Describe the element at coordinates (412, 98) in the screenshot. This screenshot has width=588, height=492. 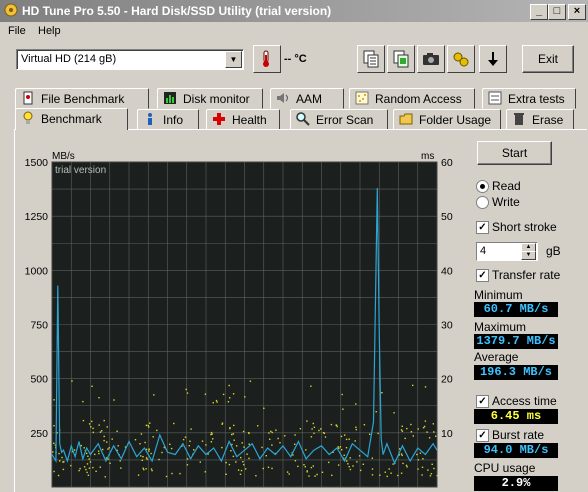
I see `tab-random-access: Random Access` at that location.